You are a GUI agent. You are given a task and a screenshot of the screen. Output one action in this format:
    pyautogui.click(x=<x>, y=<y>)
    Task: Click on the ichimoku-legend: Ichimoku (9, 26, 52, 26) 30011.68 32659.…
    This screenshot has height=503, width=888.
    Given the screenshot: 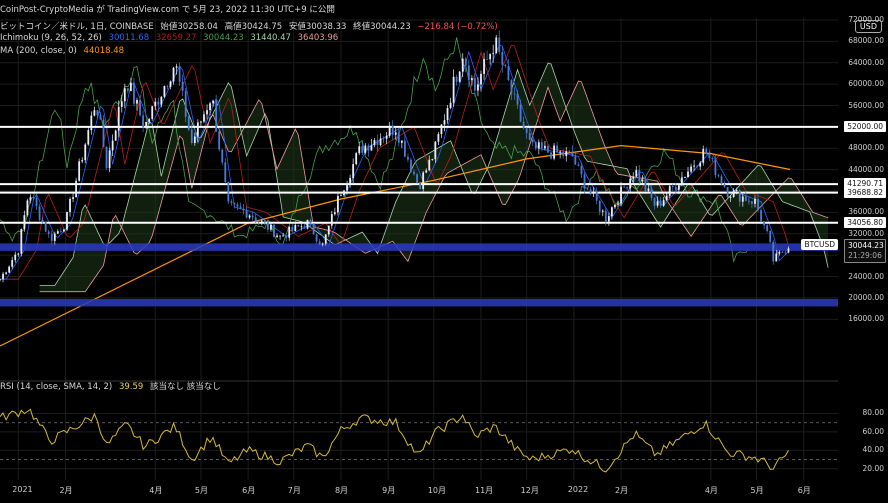 What is the action you would take?
    pyautogui.click(x=171, y=38)
    